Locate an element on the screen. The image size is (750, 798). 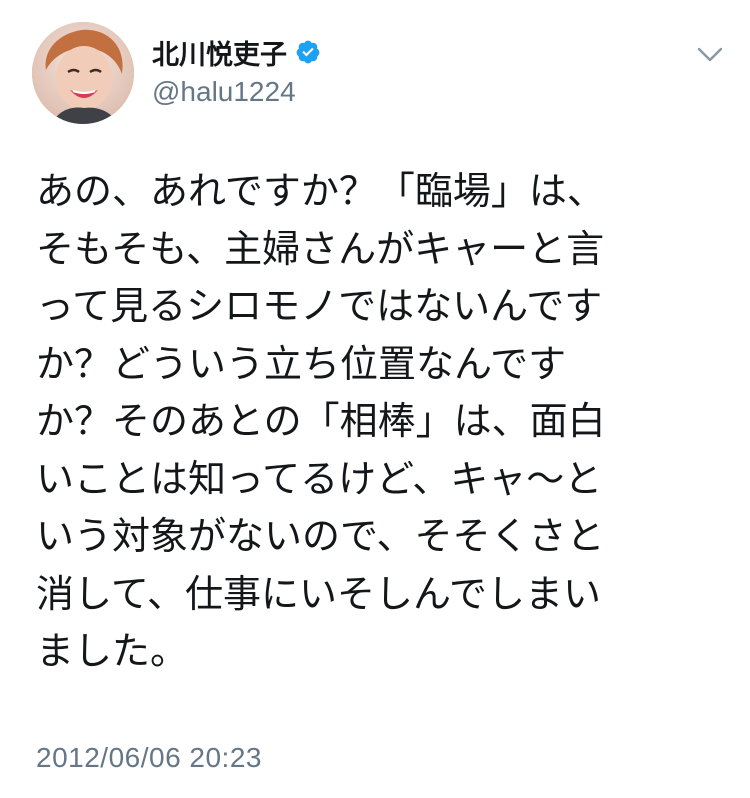
user-info: 北川悦吏子 @halu1224 is located at coordinates (236, 71).